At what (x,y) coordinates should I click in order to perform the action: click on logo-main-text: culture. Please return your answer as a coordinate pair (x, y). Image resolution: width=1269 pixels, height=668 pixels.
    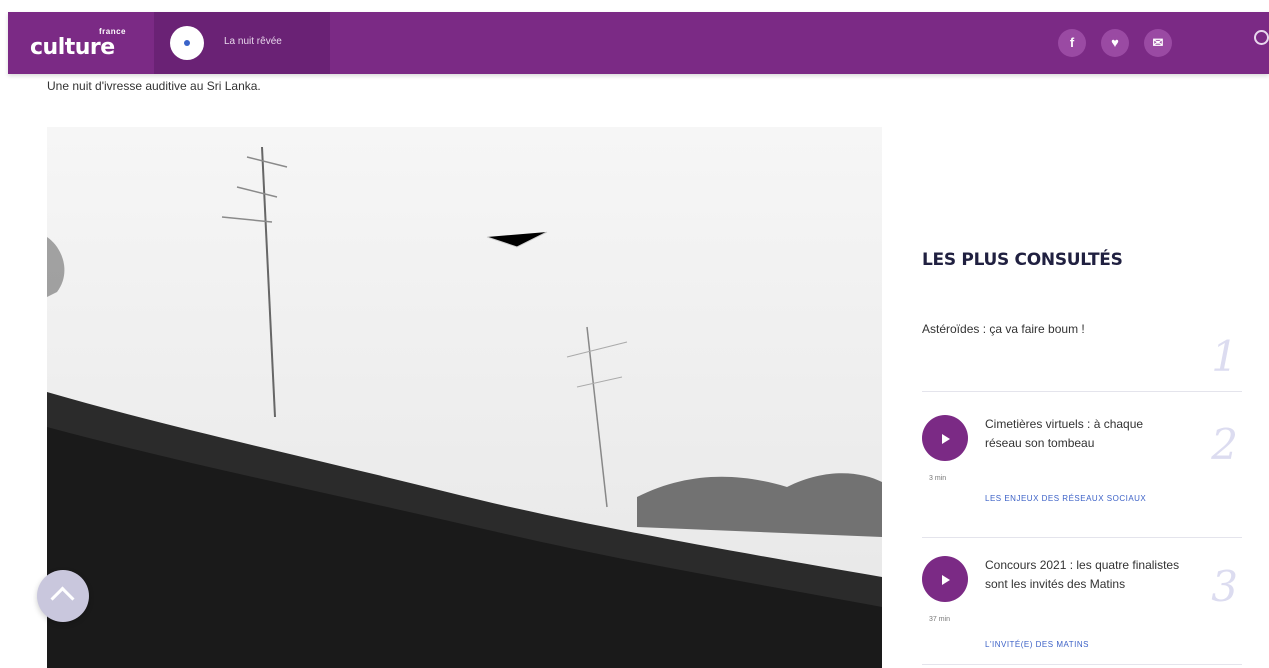
    Looking at the image, I should click on (72, 47).